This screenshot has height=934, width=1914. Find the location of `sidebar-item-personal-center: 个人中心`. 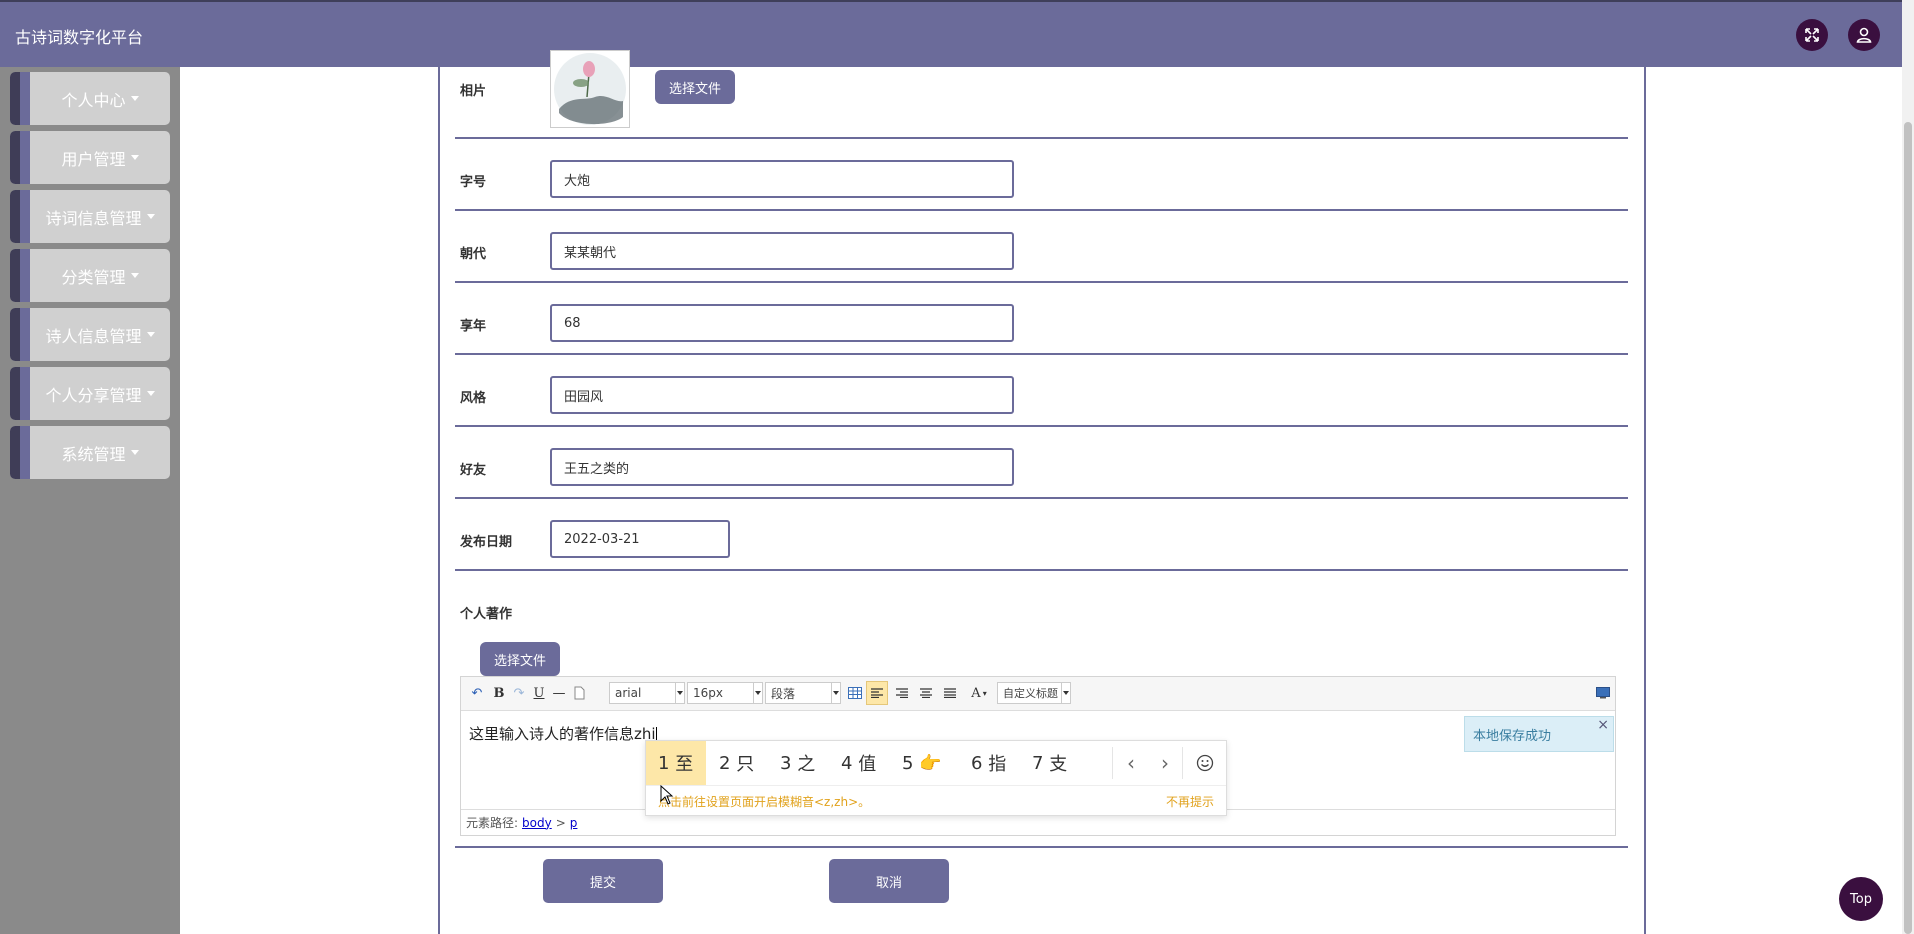

sidebar-item-personal-center: 个人中心 is located at coordinates (90, 98).